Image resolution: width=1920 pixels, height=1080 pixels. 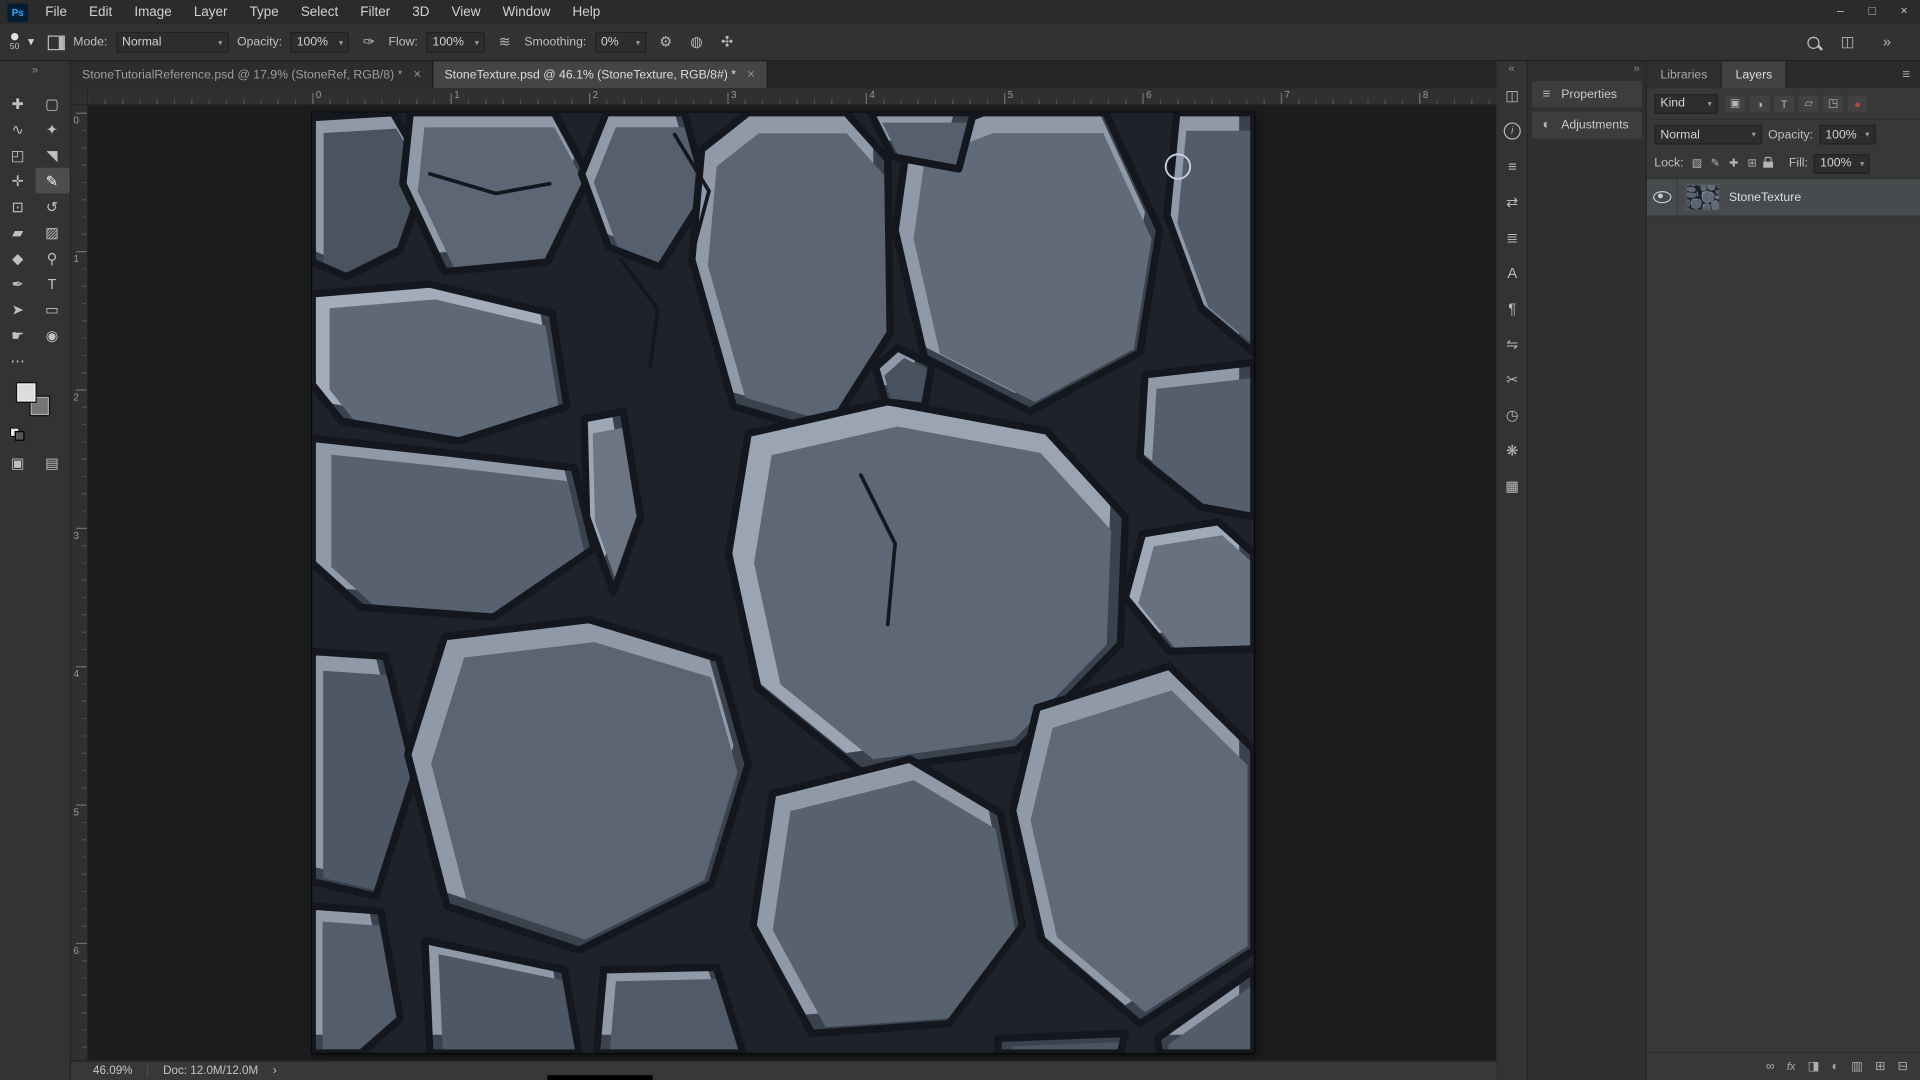 What do you see at coordinates (56, 12) in the screenshot?
I see `menu-file: File` at bounding box center [56, 12].